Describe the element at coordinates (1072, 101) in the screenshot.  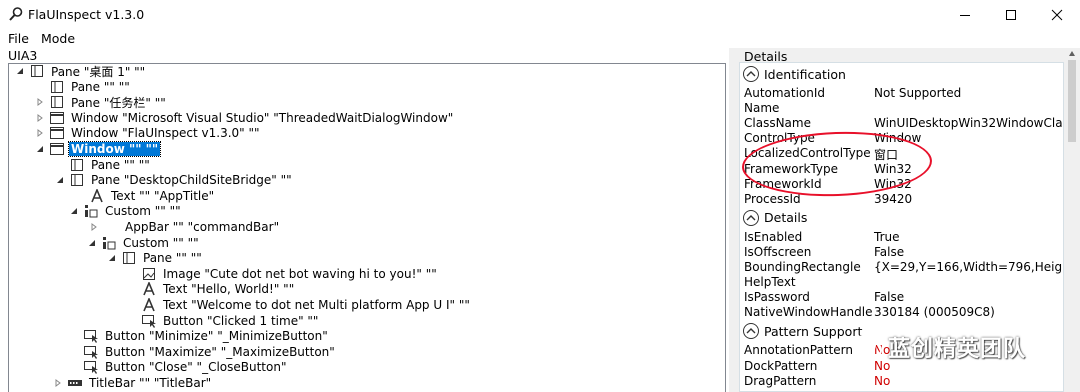
I see `scrollbar-thumb` at that location.